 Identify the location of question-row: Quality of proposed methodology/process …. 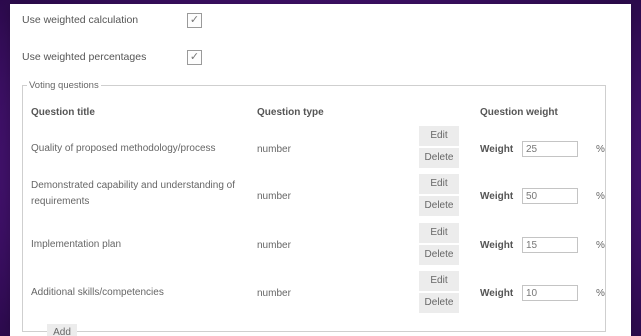
(314, 149).